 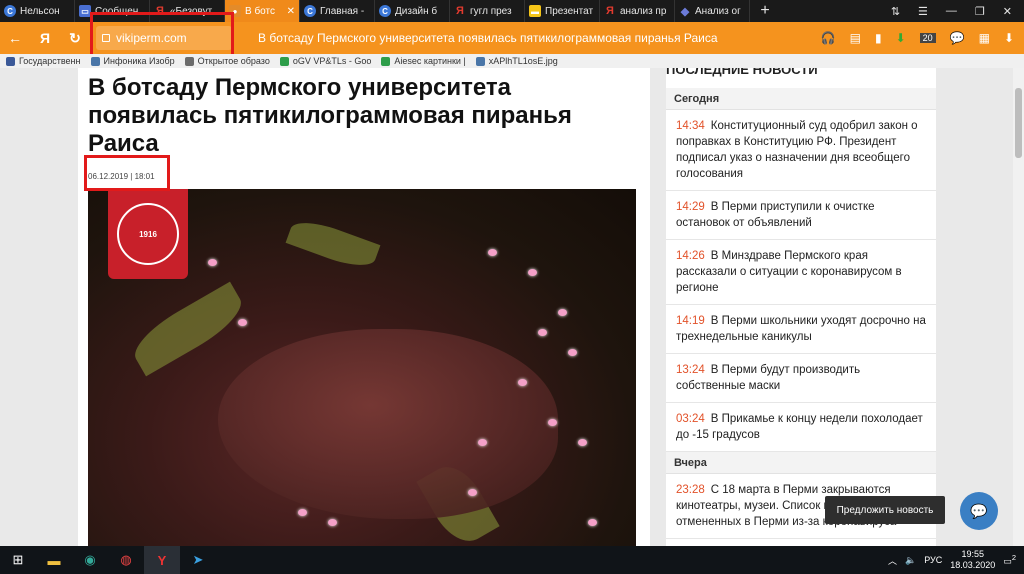 I want to click on folder-icon: ▬, so click(x=54, y=560).